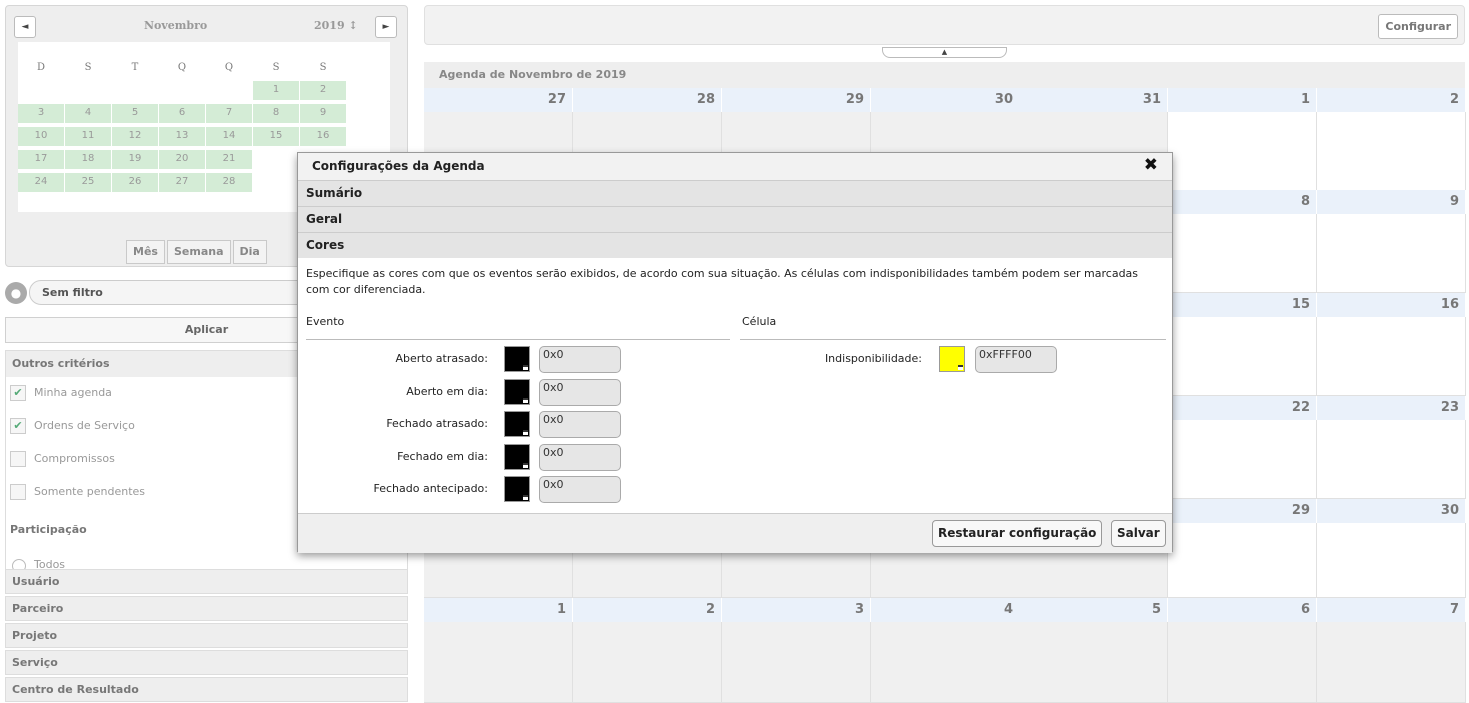 This screenshot has height=703, width=1469. I want to click on calendar-day: 14, so click(229, 136).